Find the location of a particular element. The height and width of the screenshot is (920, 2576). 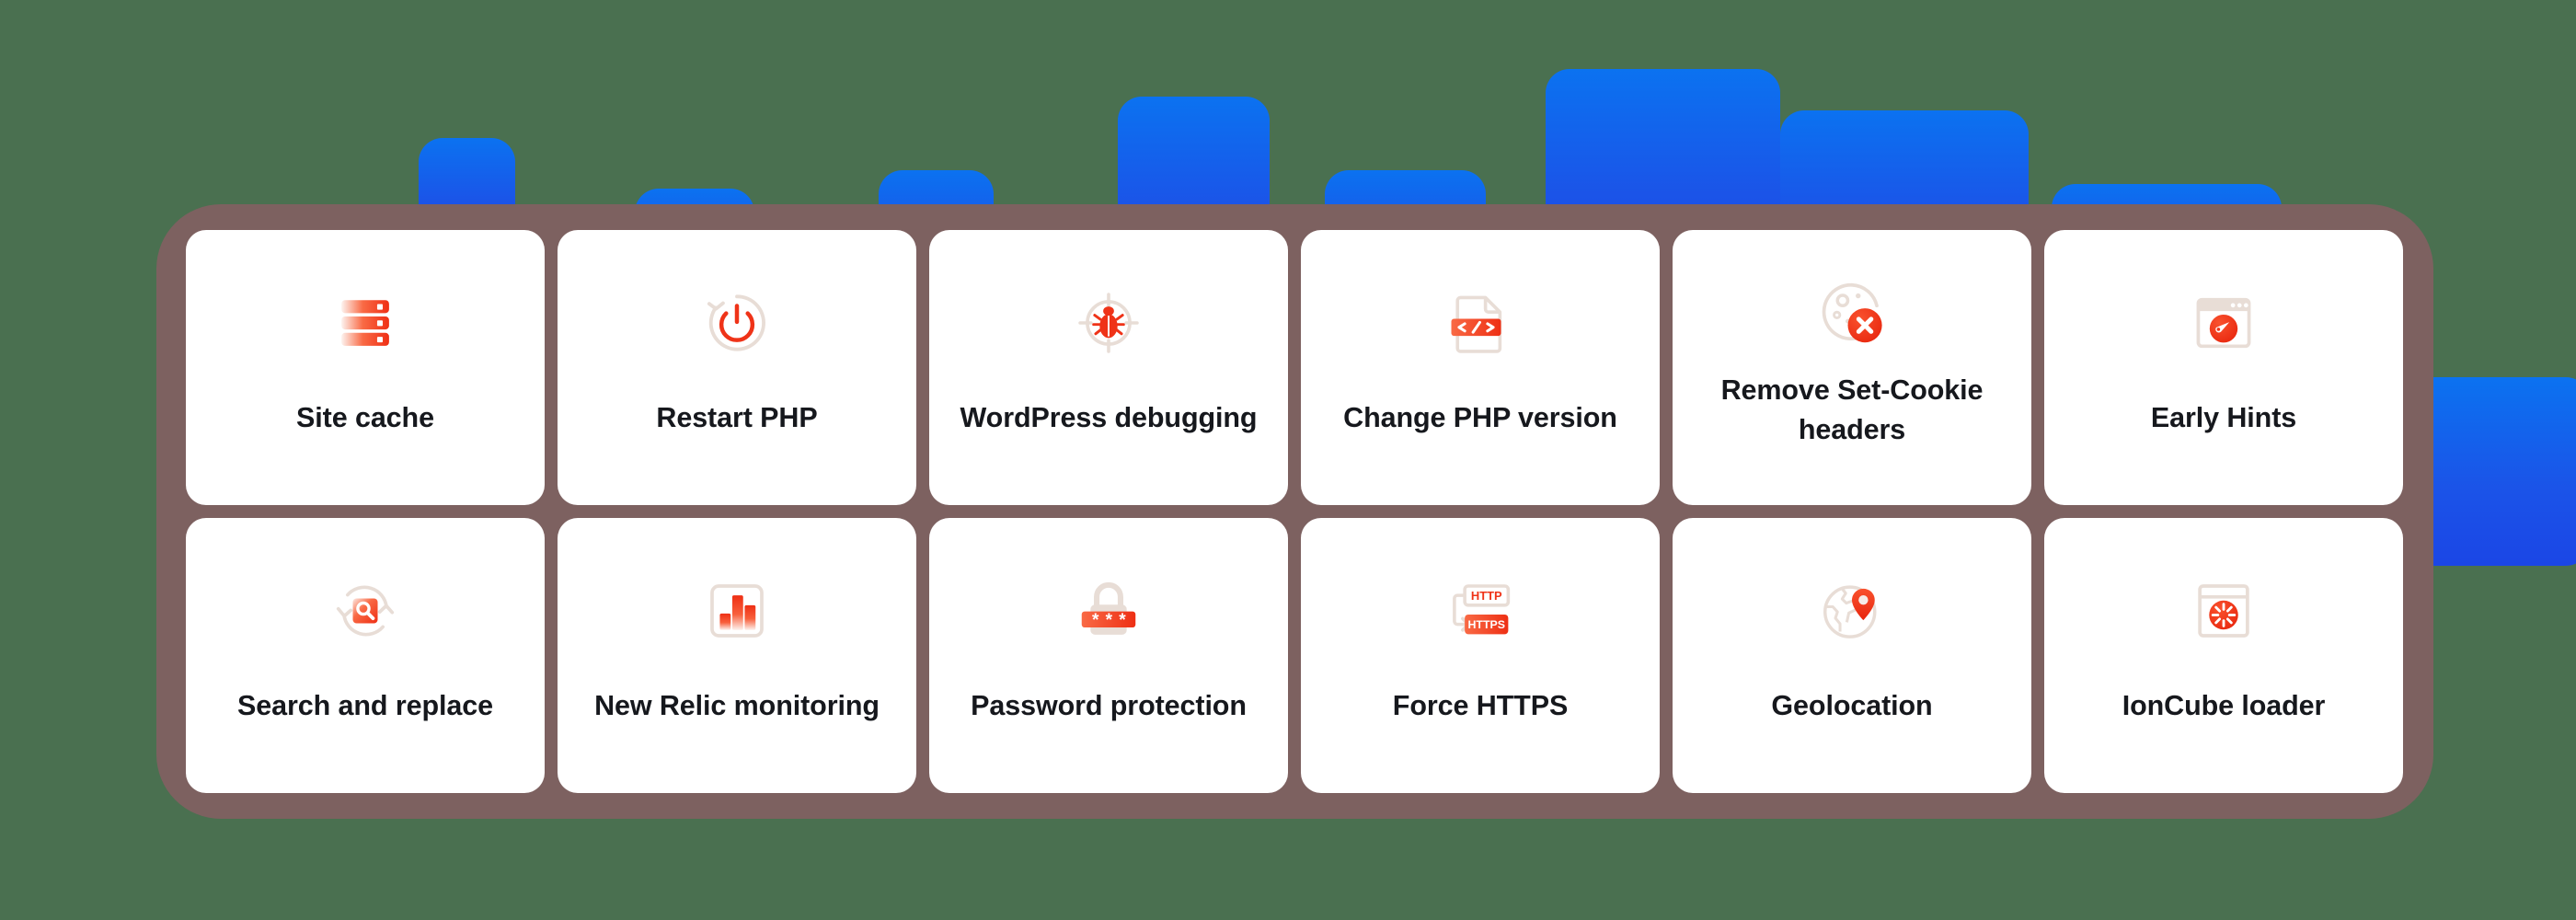

padlock-asterisks-icon: * * * is located at coordinates (1108, 611).